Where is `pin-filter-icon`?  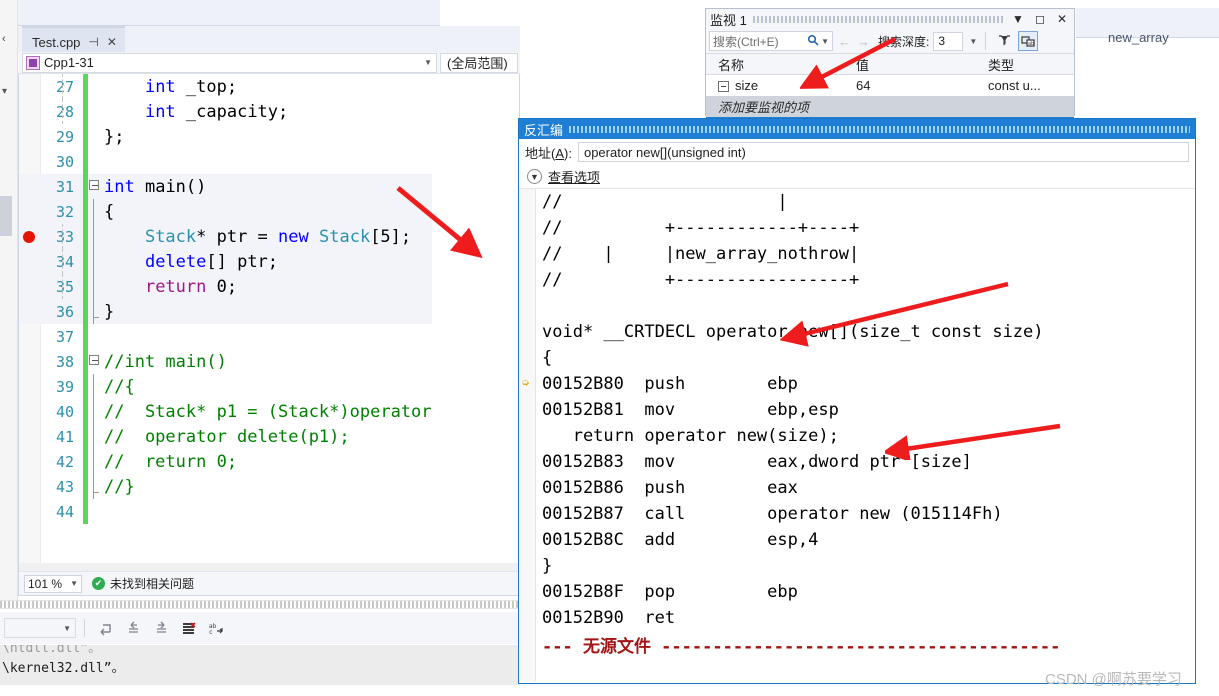
pin-filter-icon is located at coordinates (1004, 41).